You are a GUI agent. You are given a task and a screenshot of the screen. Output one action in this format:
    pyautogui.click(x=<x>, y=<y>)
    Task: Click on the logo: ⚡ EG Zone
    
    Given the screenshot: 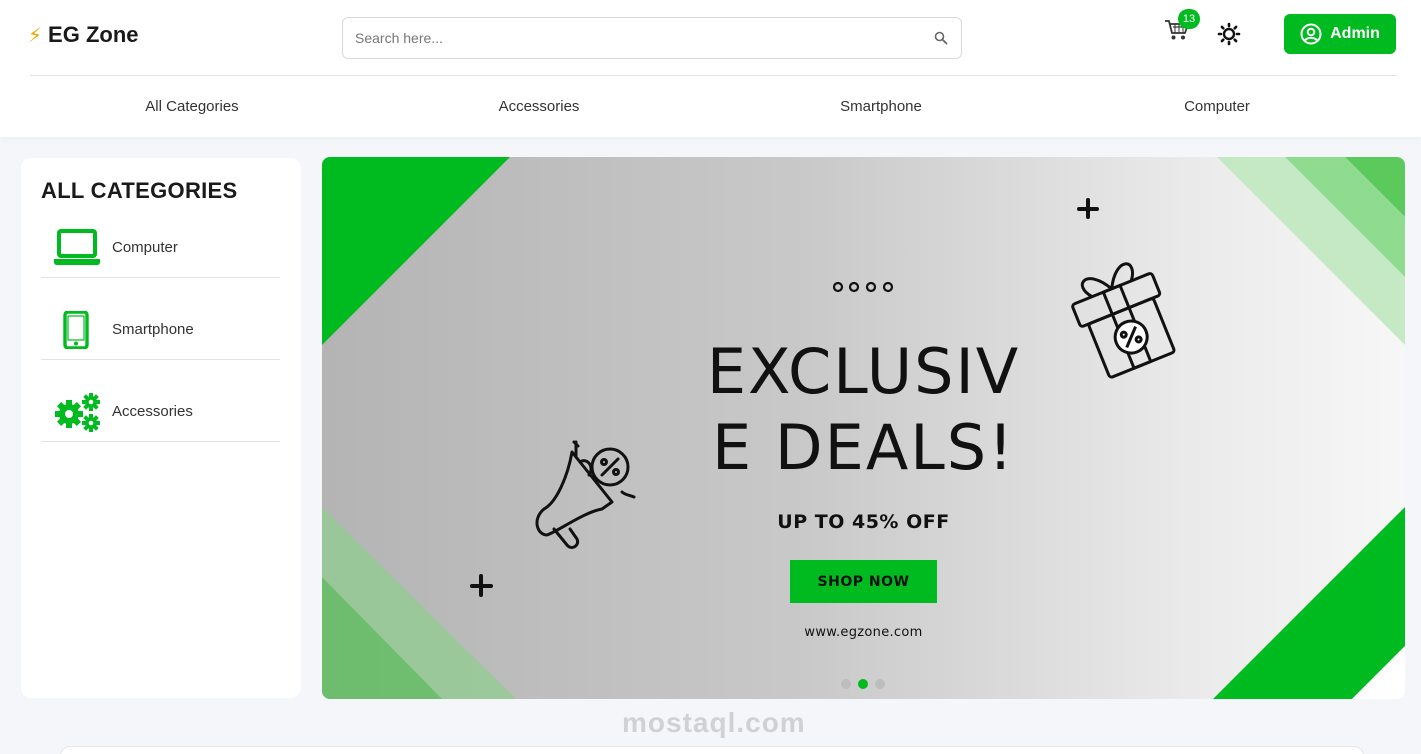 What is the action you would take?
    pyautogui.click(x=83, y=35)
    